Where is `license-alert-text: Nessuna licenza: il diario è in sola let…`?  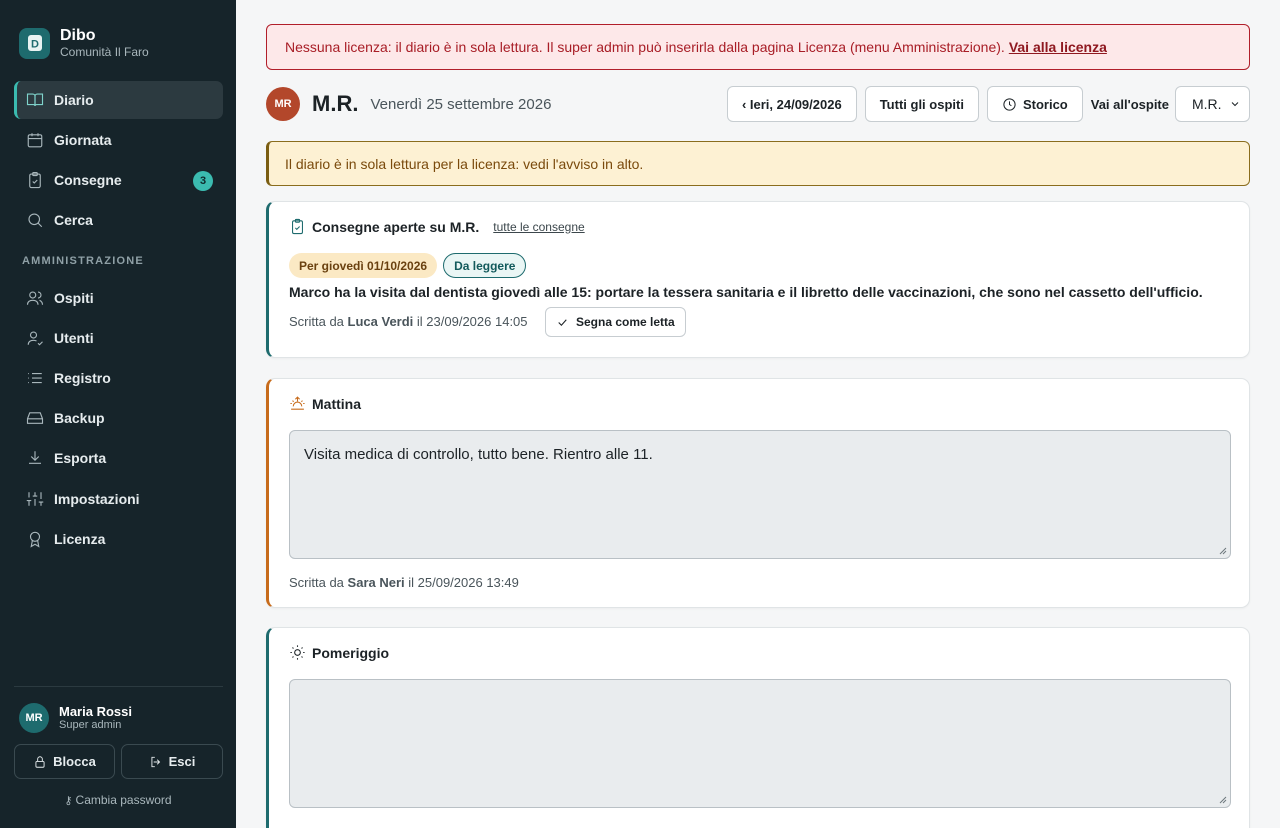 license-alert-text: Nessuna licenza: il diario è in sola let… is located at coordinates (645, 47).